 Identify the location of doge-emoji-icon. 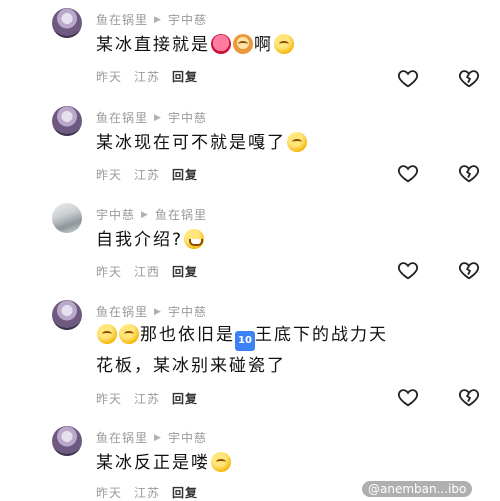
(243, 44).